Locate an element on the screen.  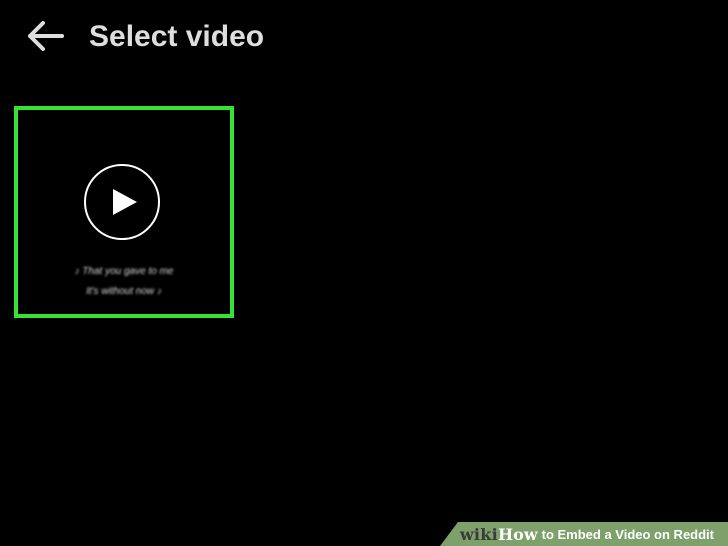
video-thumbnail: ♪ That you gave to me It's without now ♪ is located at coordinates (124, 212).